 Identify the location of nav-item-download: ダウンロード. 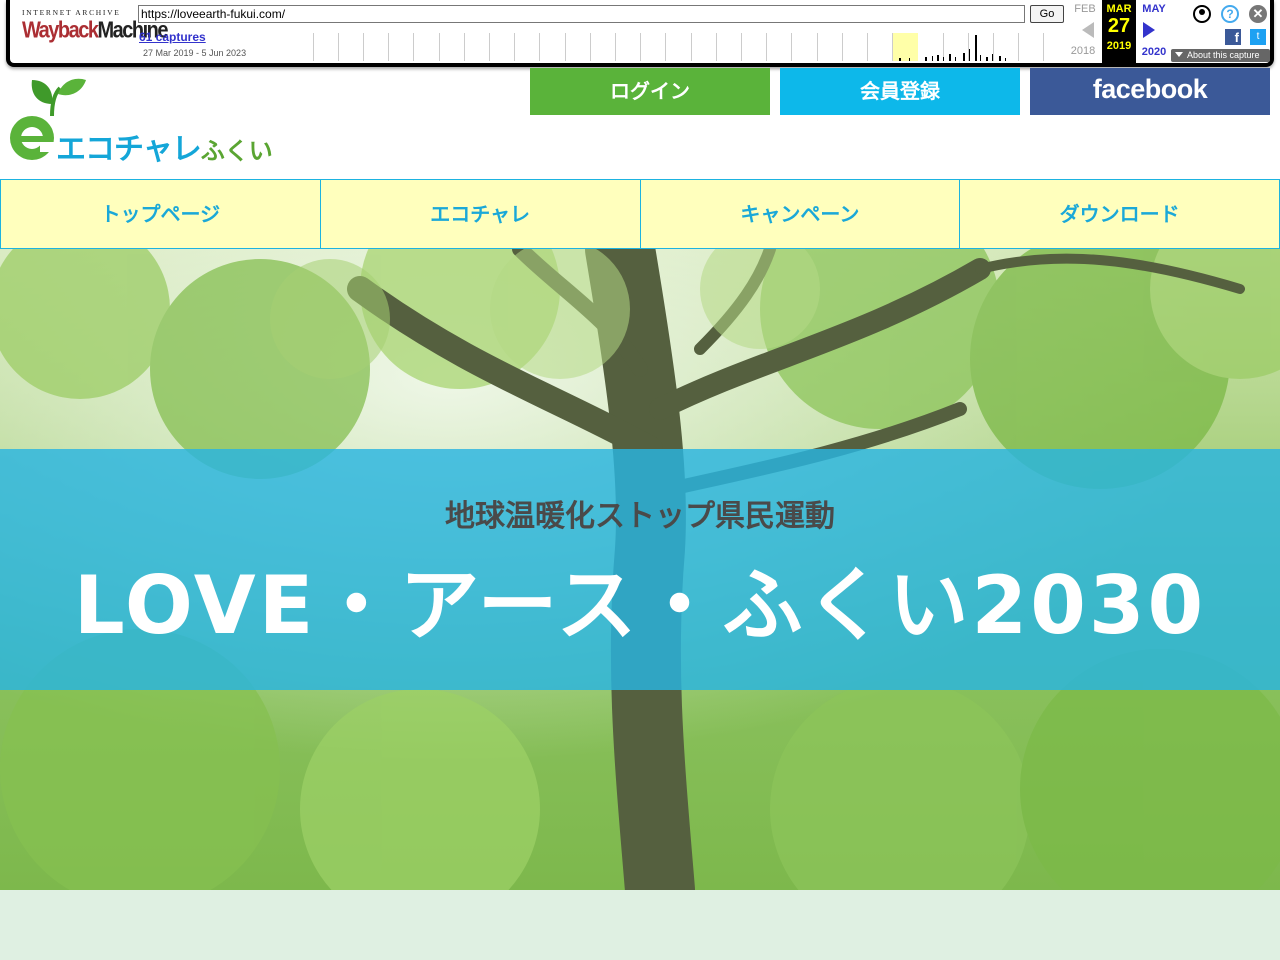
(1119, 214).